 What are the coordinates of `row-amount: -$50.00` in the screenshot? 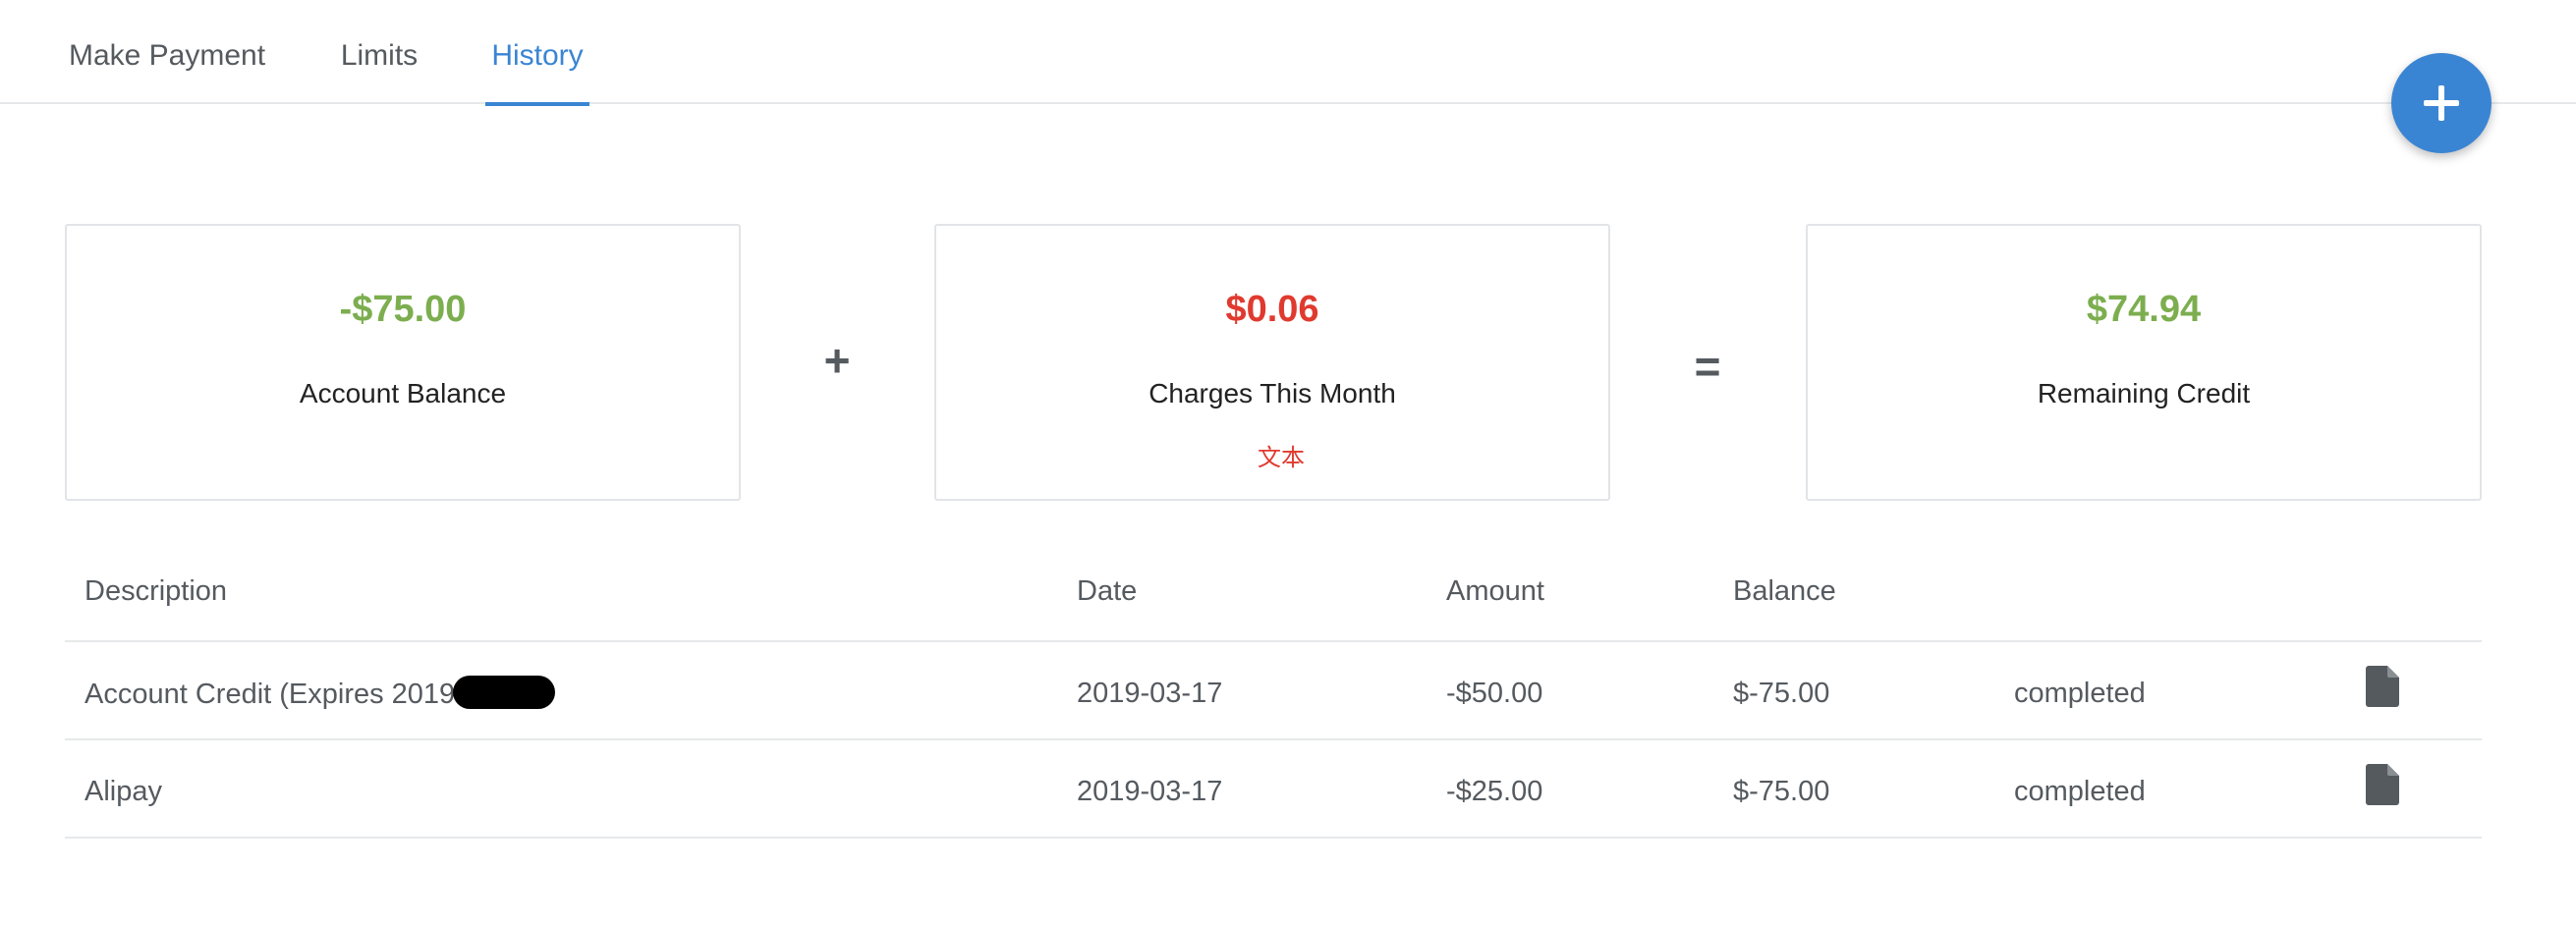 It's located at (1494, 693).